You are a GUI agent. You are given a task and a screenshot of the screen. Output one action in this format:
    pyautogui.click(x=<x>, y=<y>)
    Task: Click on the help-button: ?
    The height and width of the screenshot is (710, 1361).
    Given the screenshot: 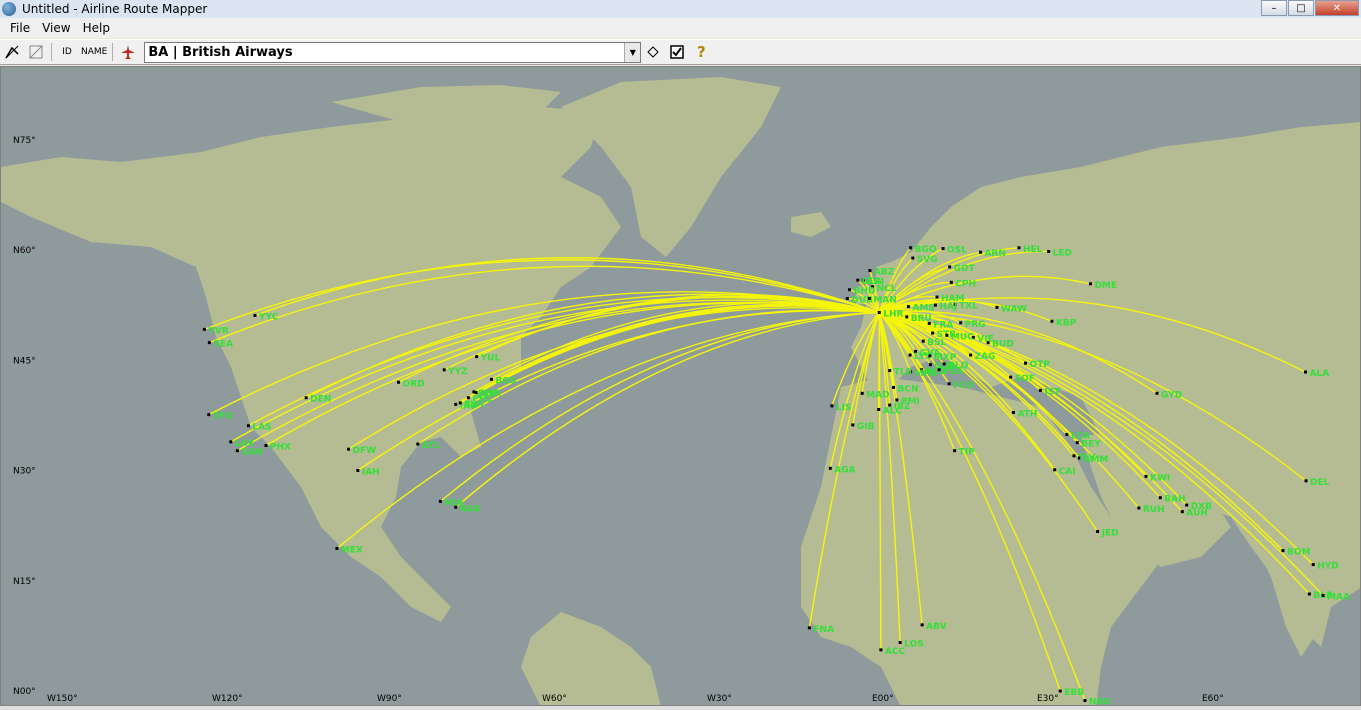 What is the action you would take?
    pyautogui.click(x=701, y=52)
    